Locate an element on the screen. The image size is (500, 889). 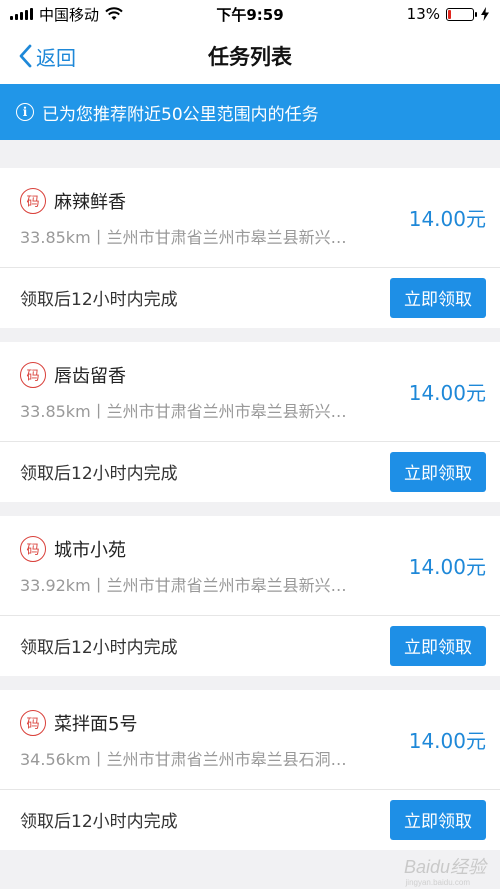
status-right: 13% is located at coordinates (405, 14).